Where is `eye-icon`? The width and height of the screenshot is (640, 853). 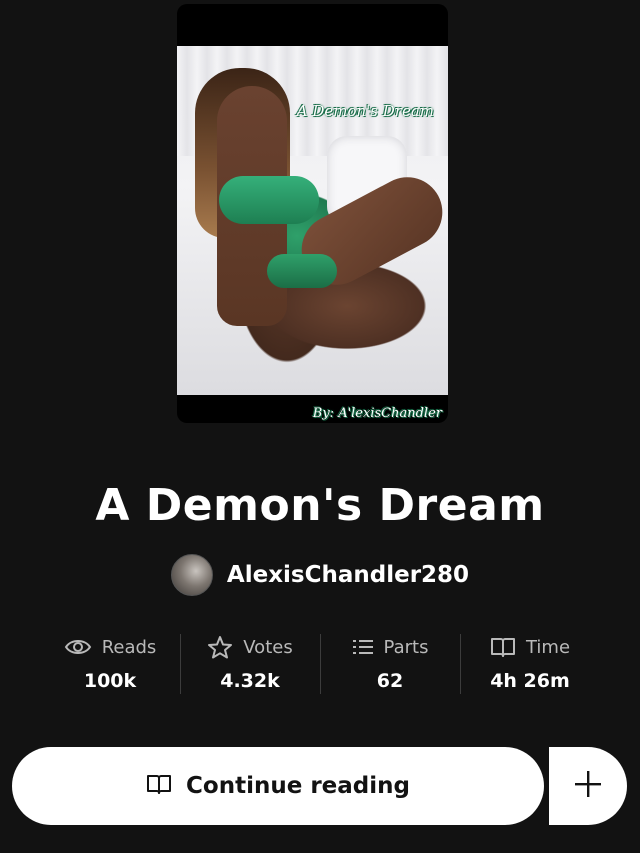 eye-icon is located at coordinates (78, 647).